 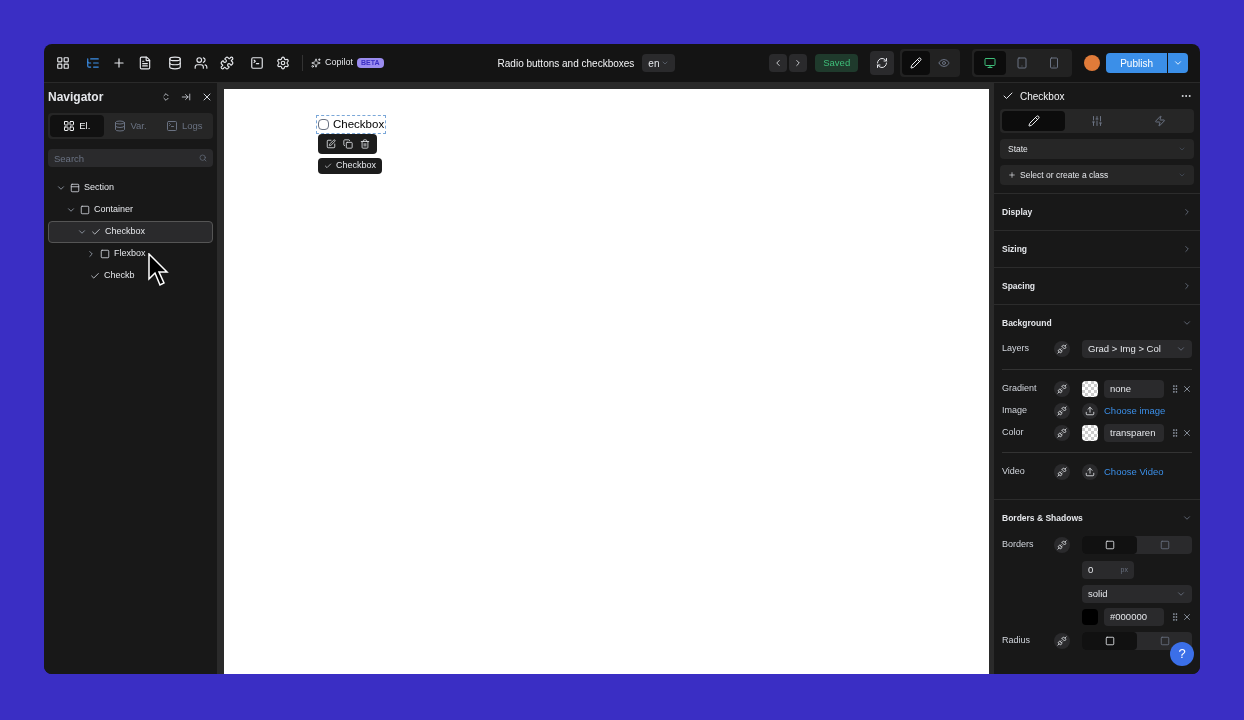 I want to click on property-label: Image, so click(x=1014, y=411).